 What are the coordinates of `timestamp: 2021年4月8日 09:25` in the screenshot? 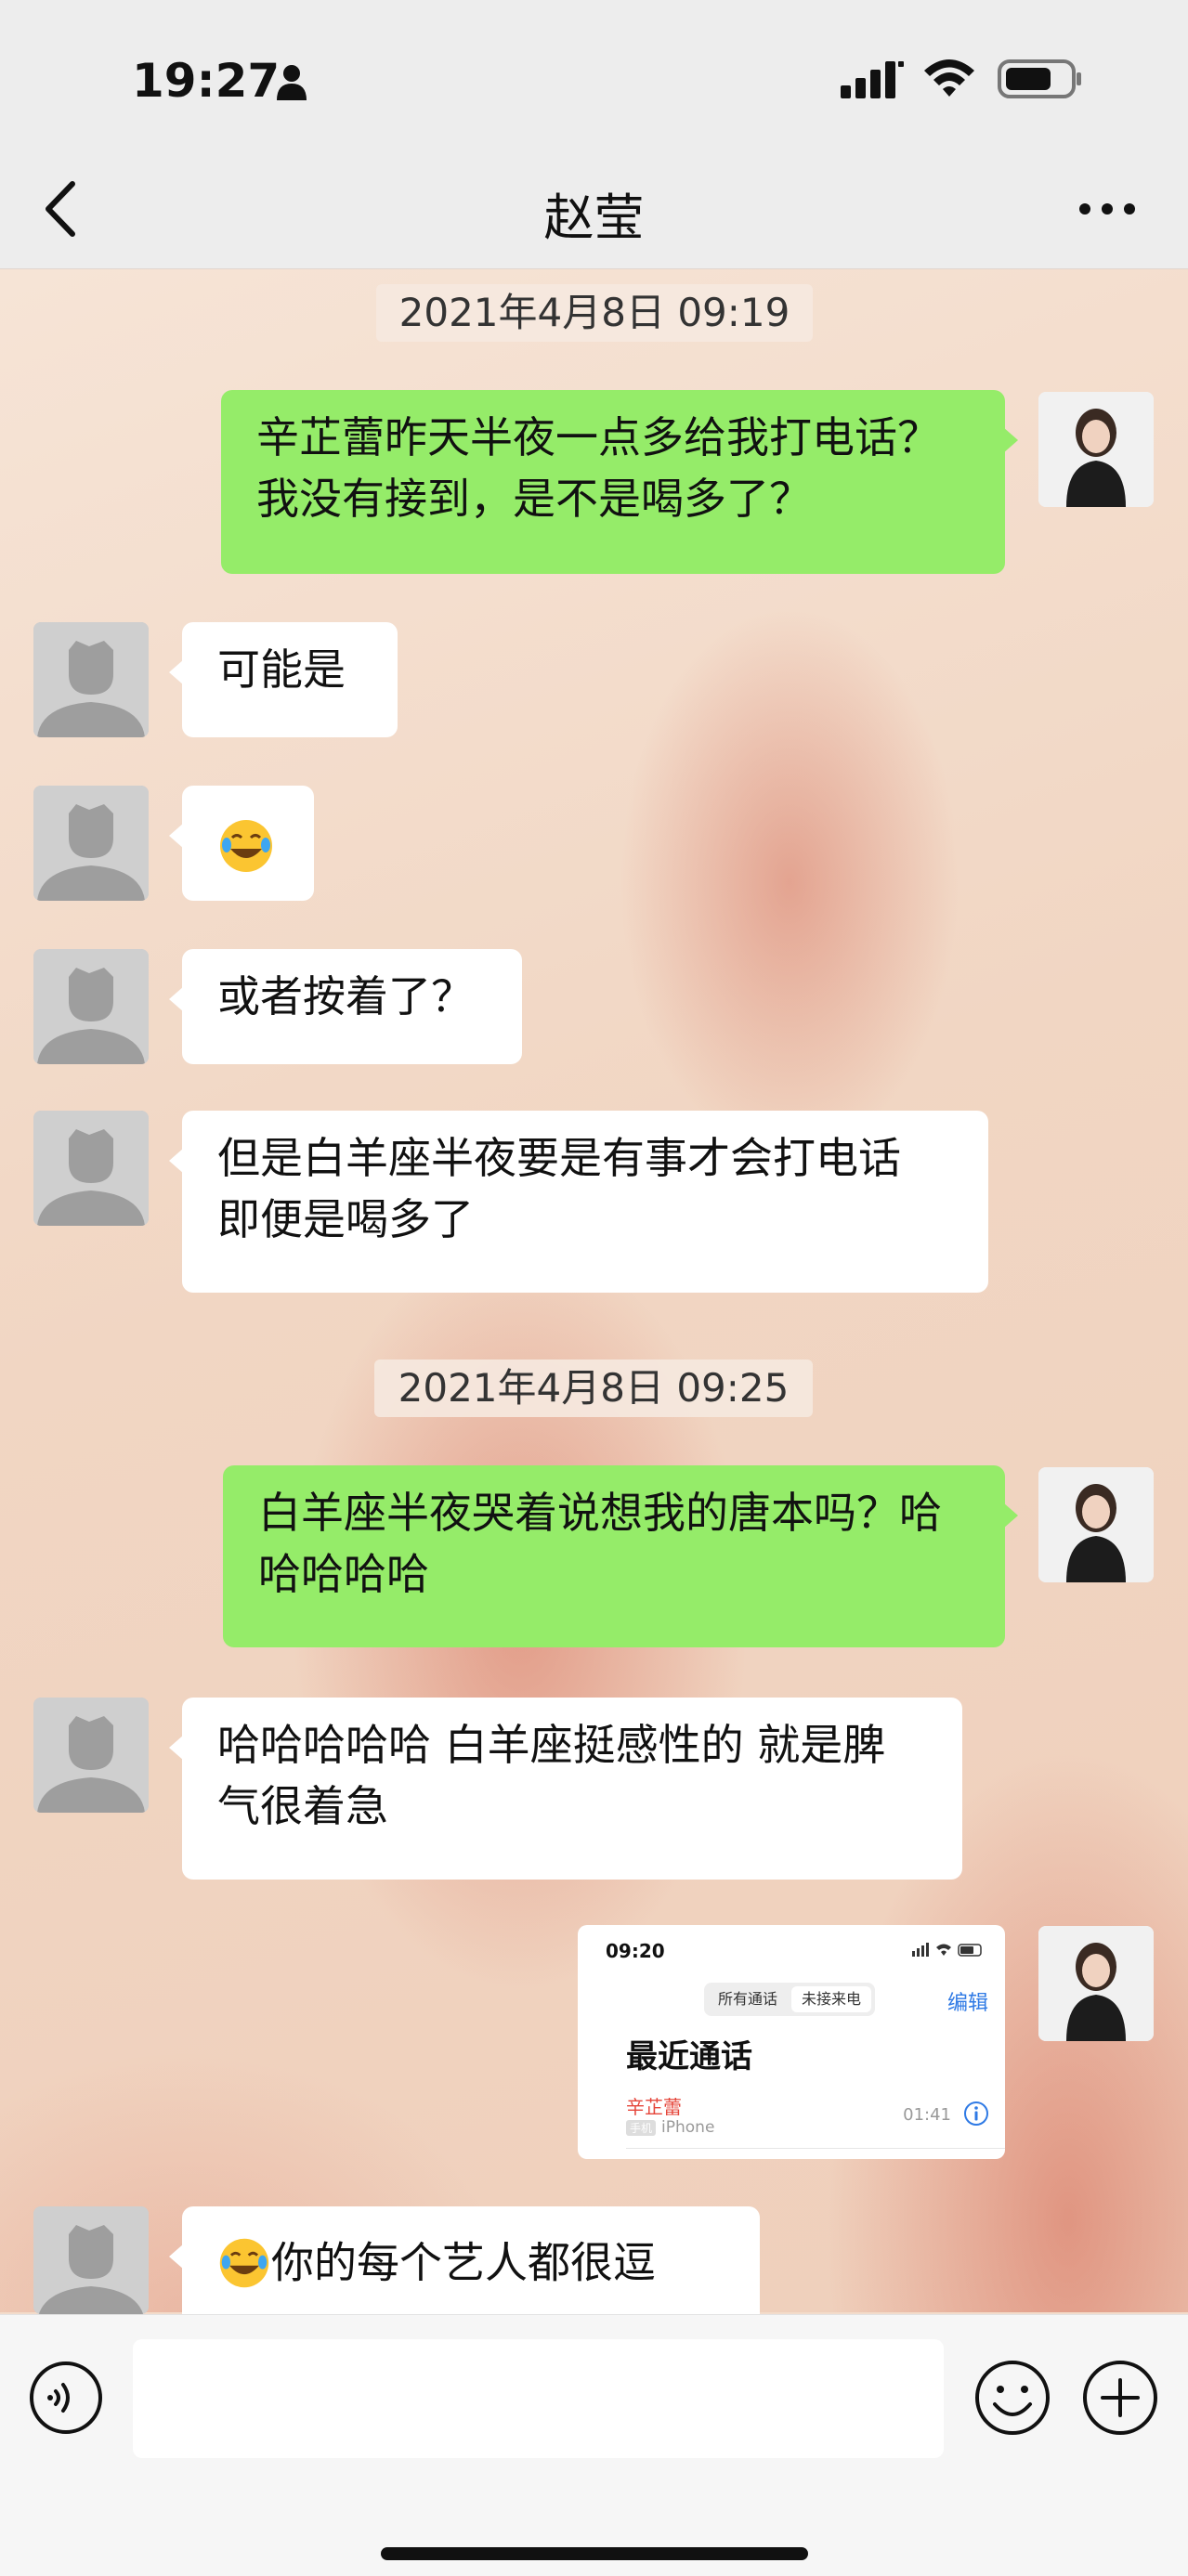 It's located at (593, 1389).